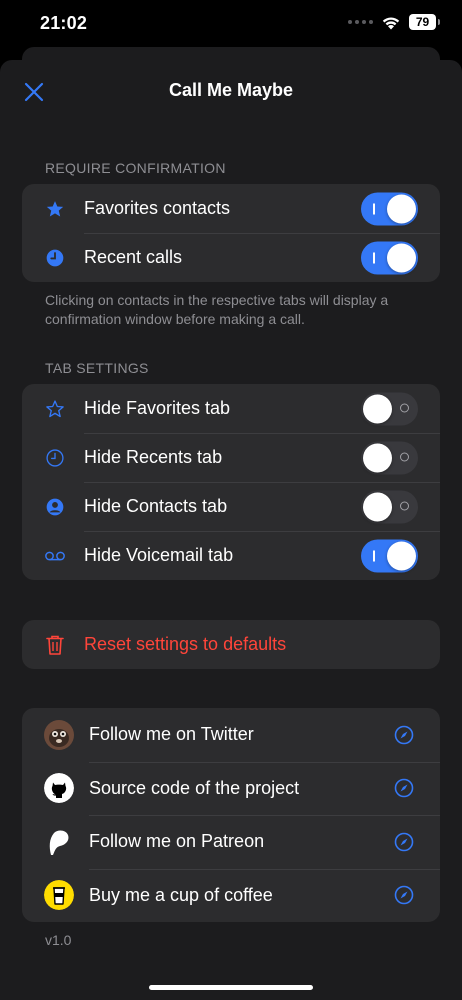  I want to click on setting-row-recent-calls: Recent calls, so click(231, 257).